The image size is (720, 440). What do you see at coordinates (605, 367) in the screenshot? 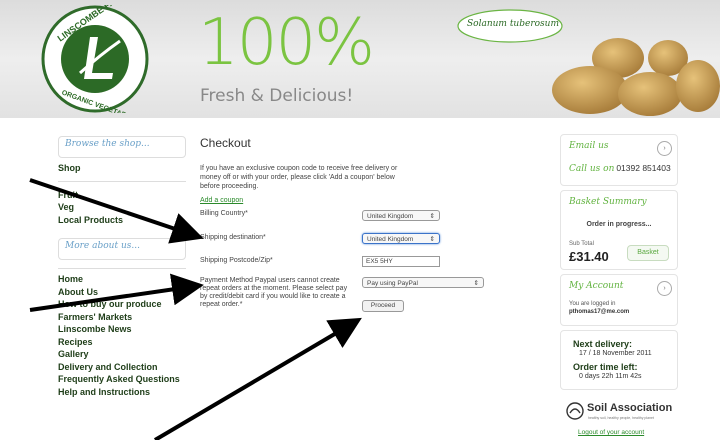
I see `order-time-label: Order time left:` at bounding box center [605, 367].